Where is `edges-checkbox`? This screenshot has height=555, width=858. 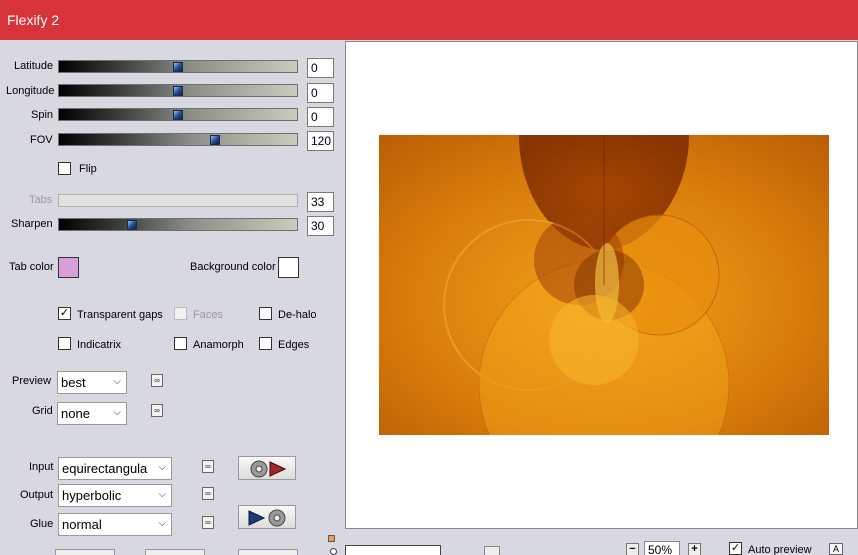
edges-checkbox is located at coordinates (265, 343).